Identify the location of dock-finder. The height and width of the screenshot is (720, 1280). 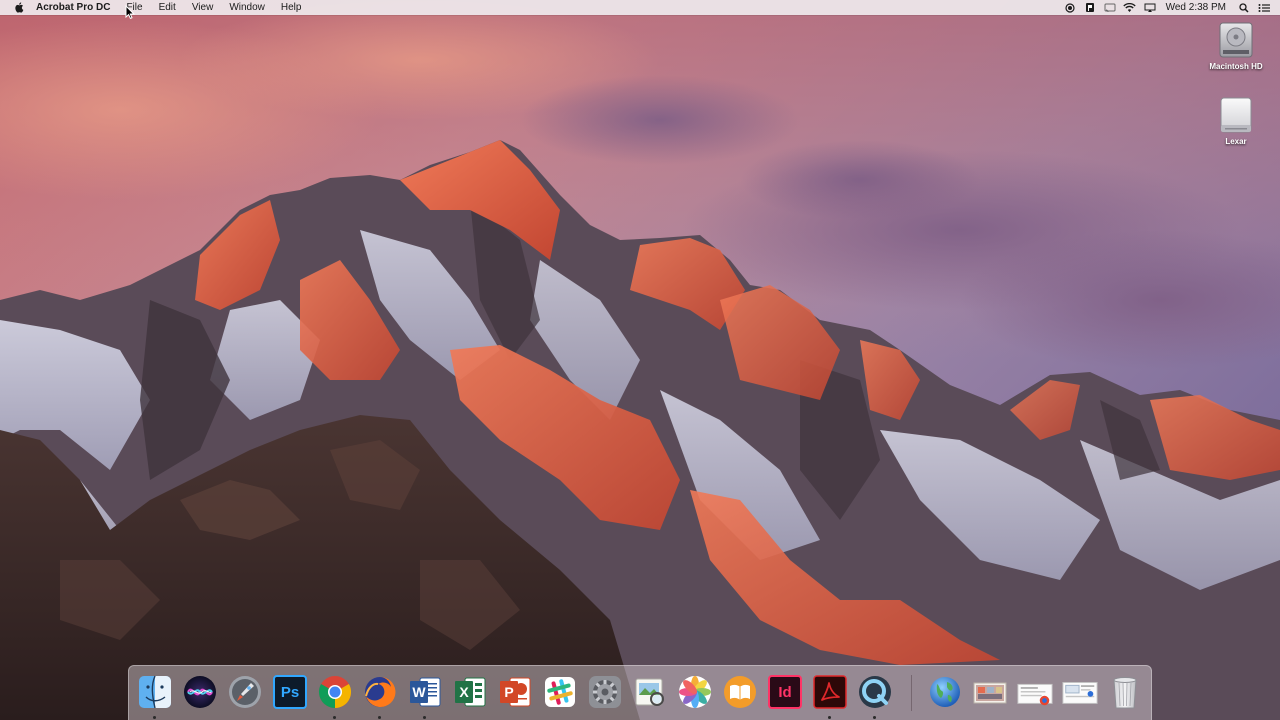
(155, 696).